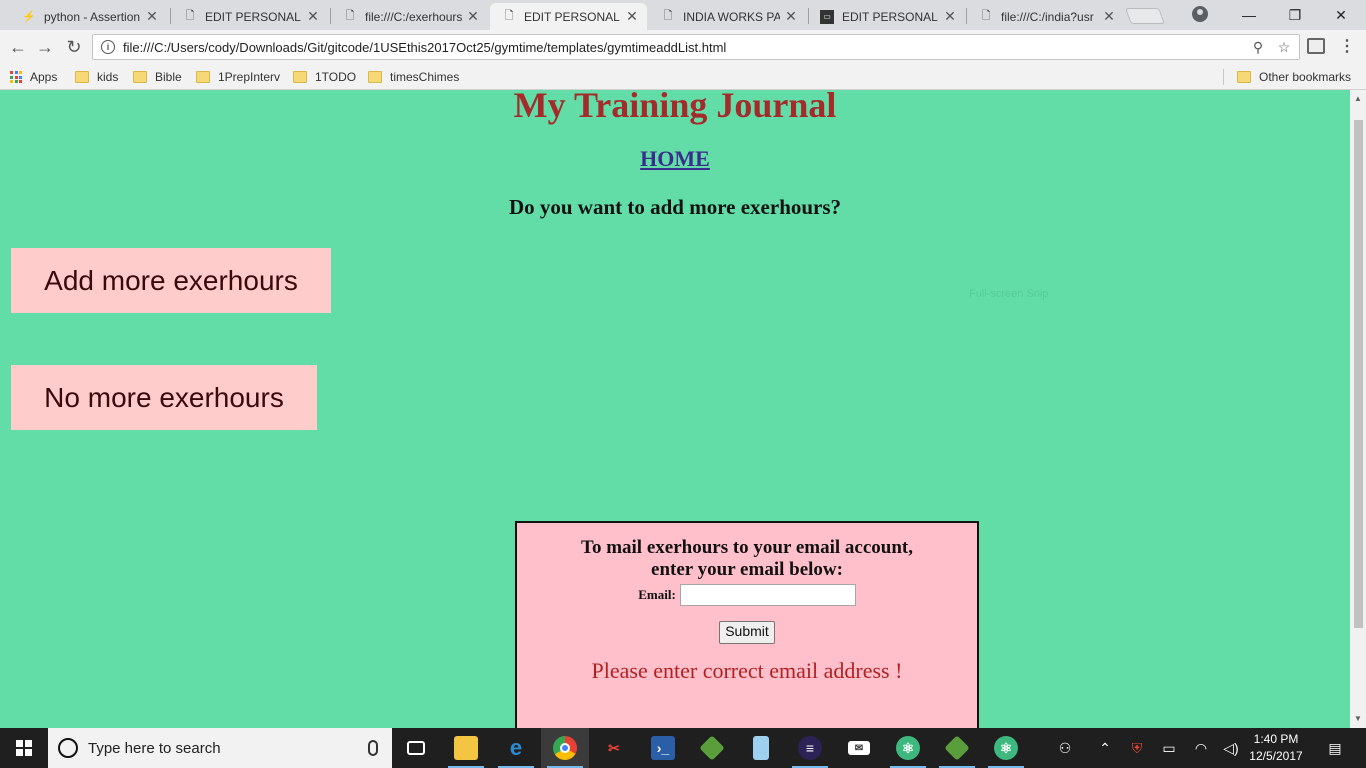 Image resolution: width=1366 pixels, height=768 pixels. What do you see at coordinates (1200, 14) in the screenshot?
I see `profile-icon` at bounding box center [1200, 14].